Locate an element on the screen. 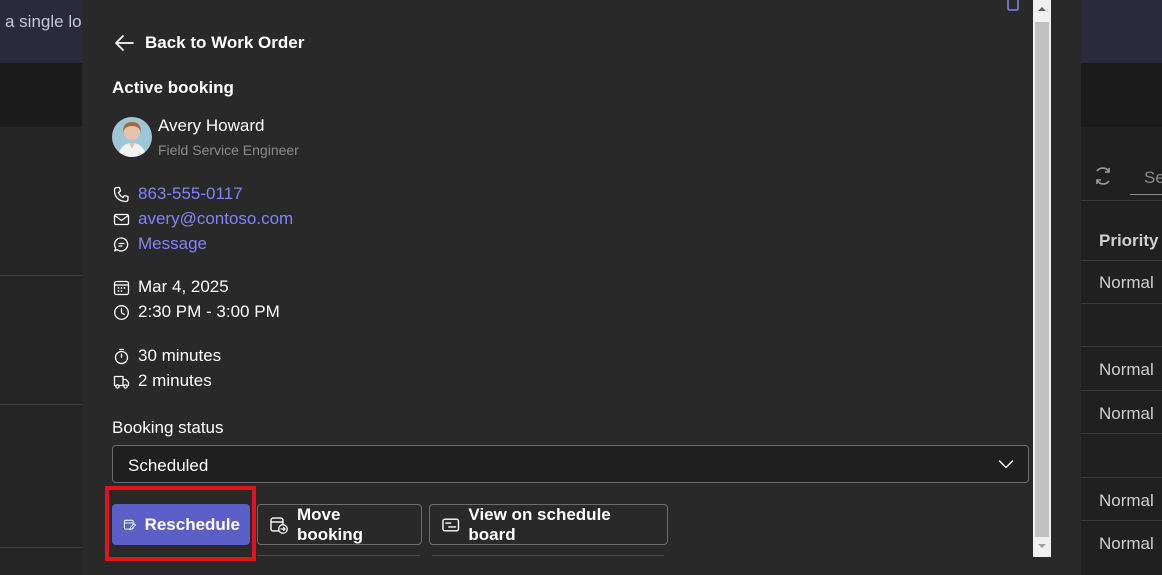 The width and height of the screenshot is (1162, 575). date-row: Mar 4, 2025 is located at coordinates (171, 287).